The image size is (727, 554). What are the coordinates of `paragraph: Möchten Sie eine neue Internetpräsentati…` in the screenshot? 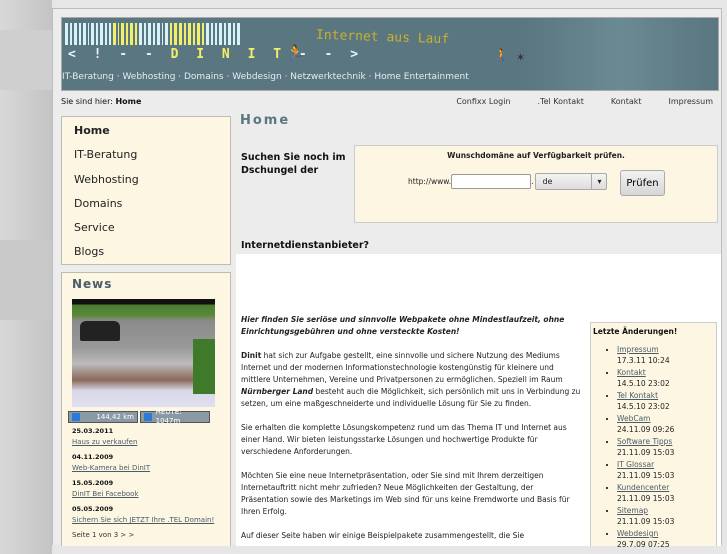 It's located at (405, 493).